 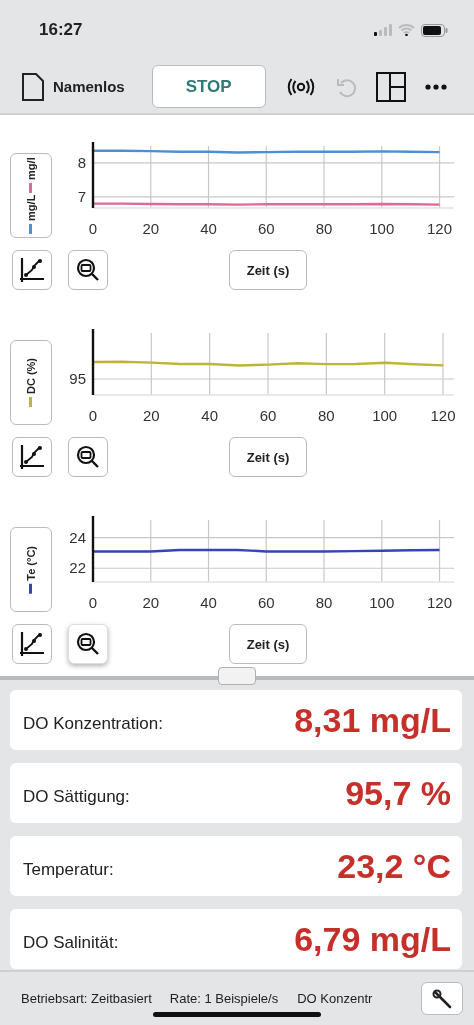 I want to click on meter-value: 95,7 %, so click(x=398, y=793).